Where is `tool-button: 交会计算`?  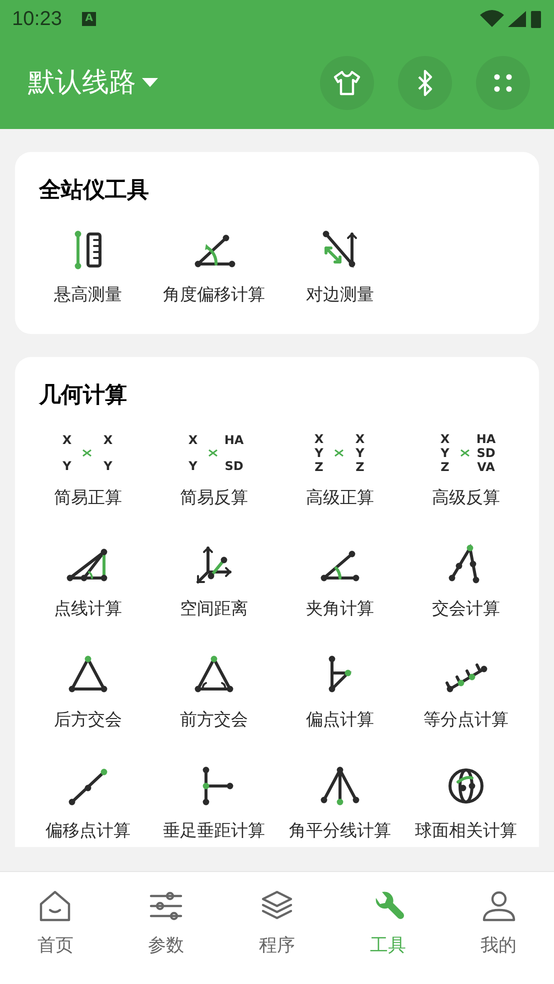
tool-button: 交会计算 is located at coordinates (466, 584).